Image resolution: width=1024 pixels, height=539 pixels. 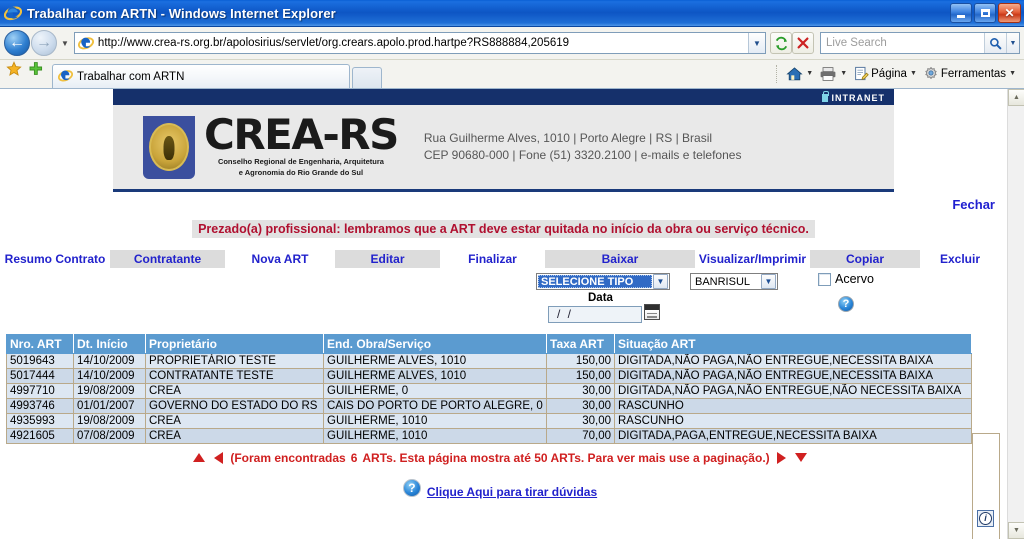 I want to click on new-tab-button, so click(x=367, y=77).